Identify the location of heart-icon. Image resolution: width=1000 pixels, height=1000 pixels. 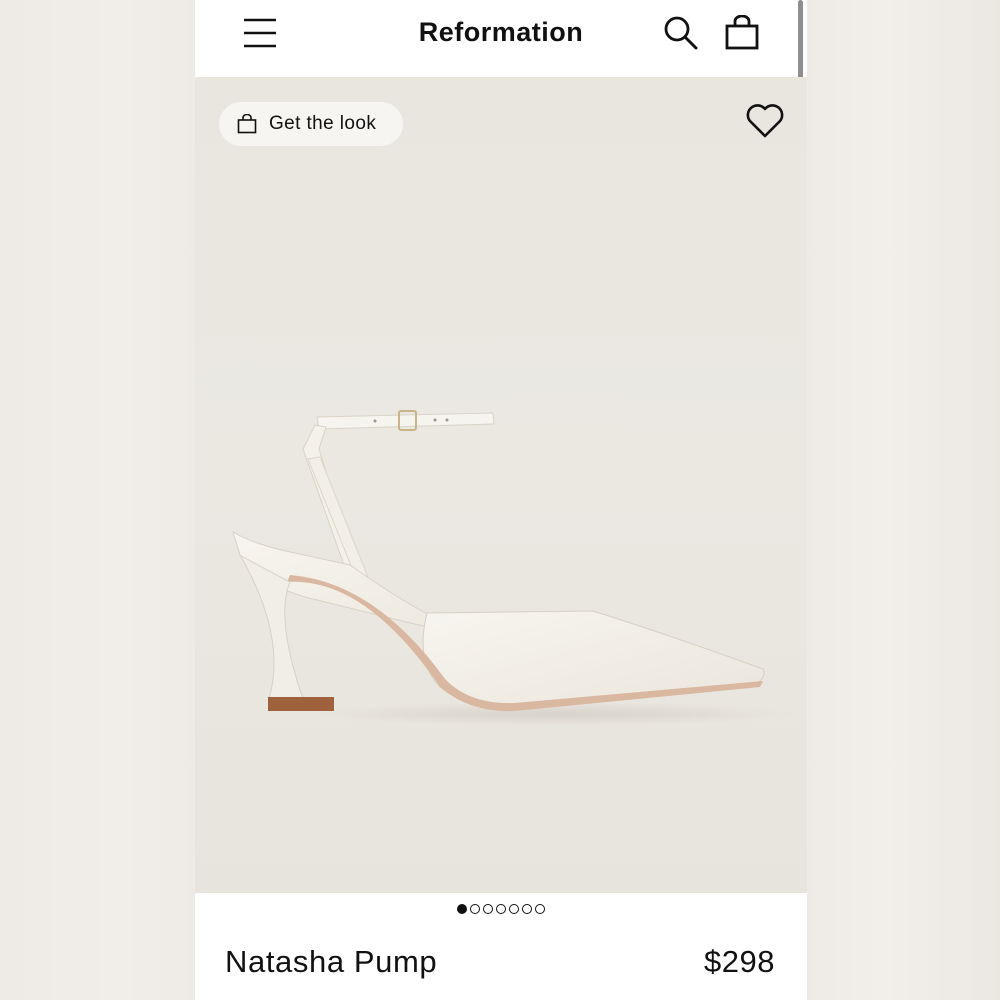
(765, 121).